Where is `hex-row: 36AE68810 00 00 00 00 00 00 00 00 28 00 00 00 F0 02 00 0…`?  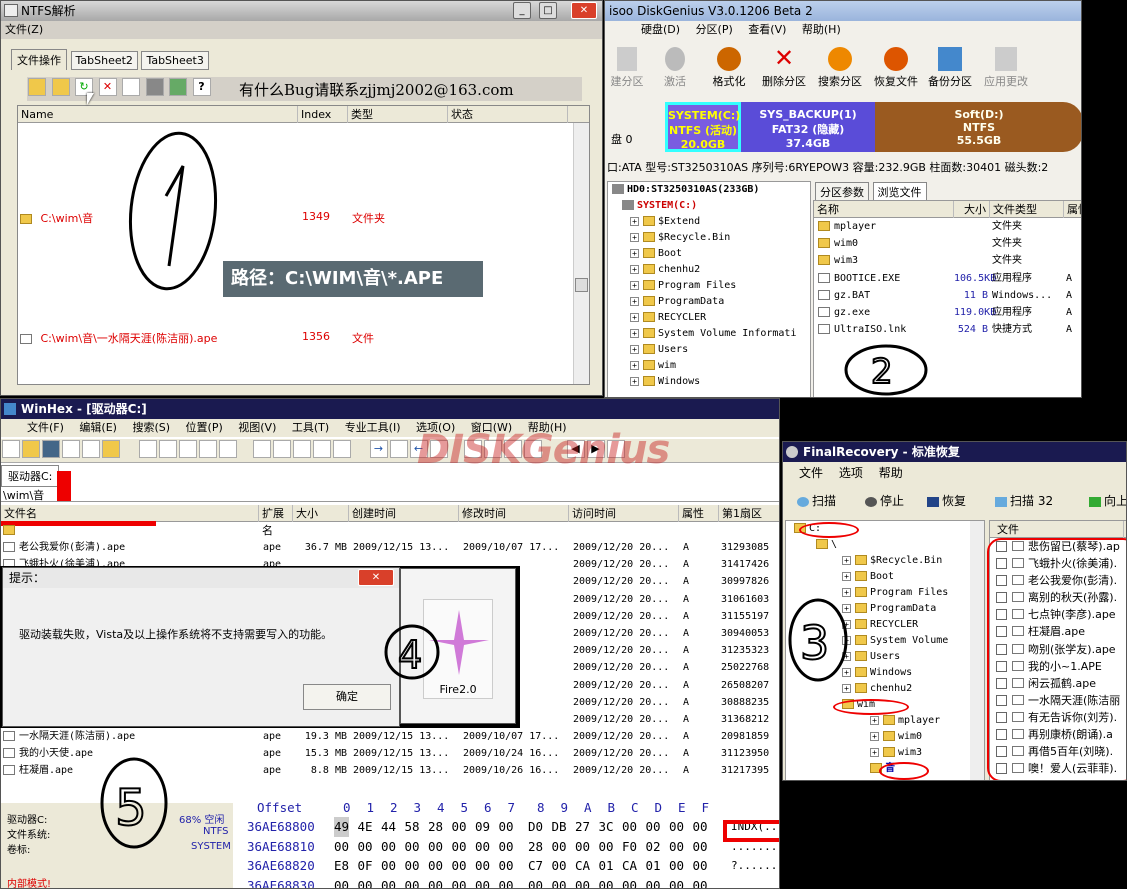
hex-row: 36AE68810 00 00 00 00 00 00 00 00 28 00 00 00 F0 02 00 0… is located at coordinates (506, 847).